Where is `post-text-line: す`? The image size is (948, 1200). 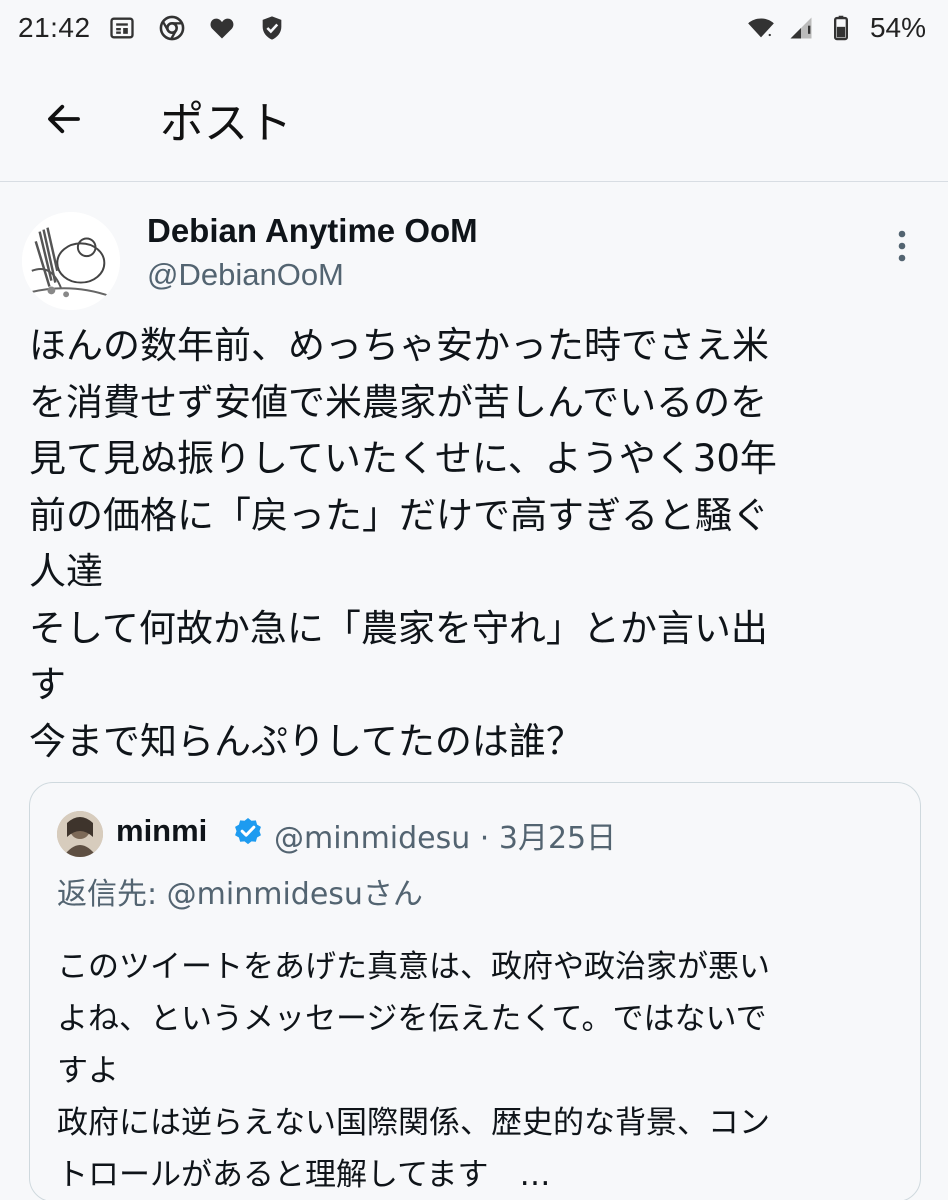
post-text-line: す is located at coordinates (47, 684).